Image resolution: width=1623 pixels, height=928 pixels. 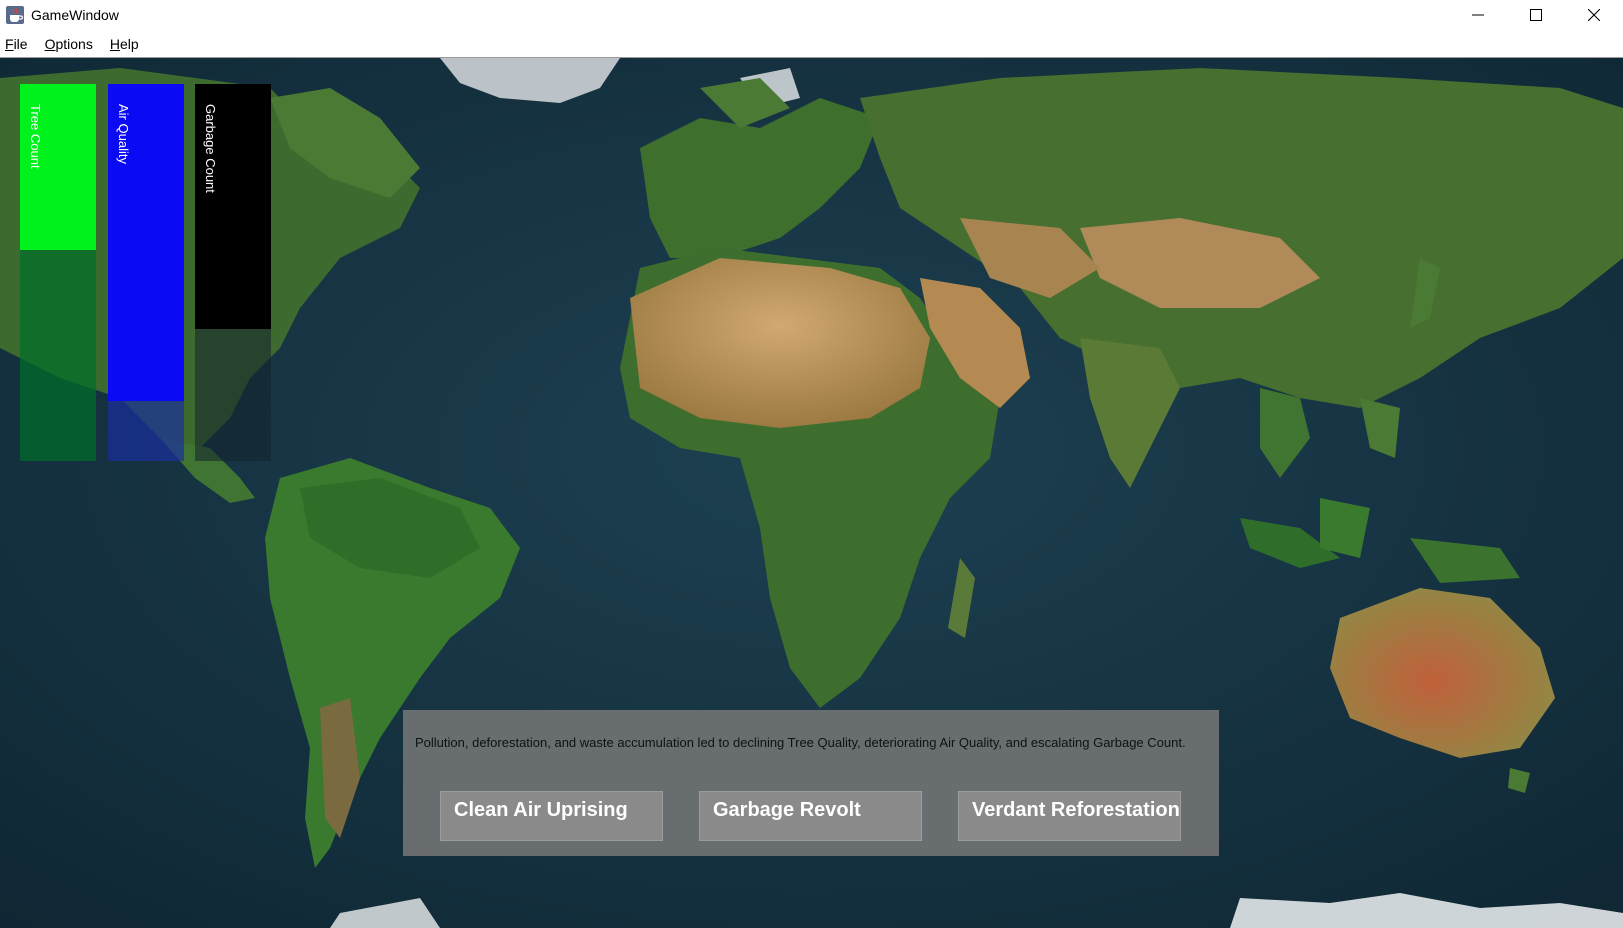 I want to click on menu-bar: File Options Help, so click(x=811, y=44).